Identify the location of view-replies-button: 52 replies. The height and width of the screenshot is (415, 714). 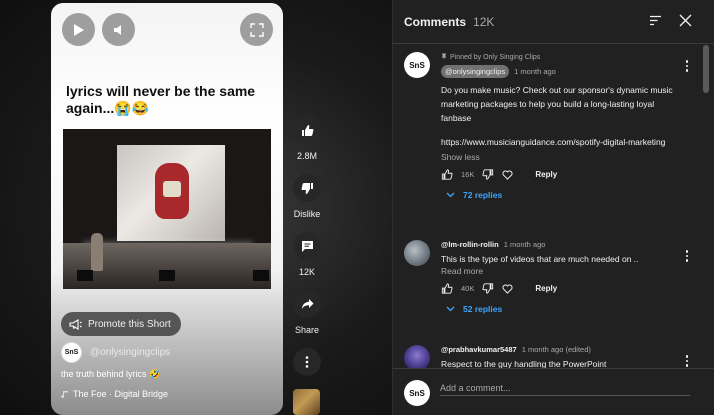
(557, 309).